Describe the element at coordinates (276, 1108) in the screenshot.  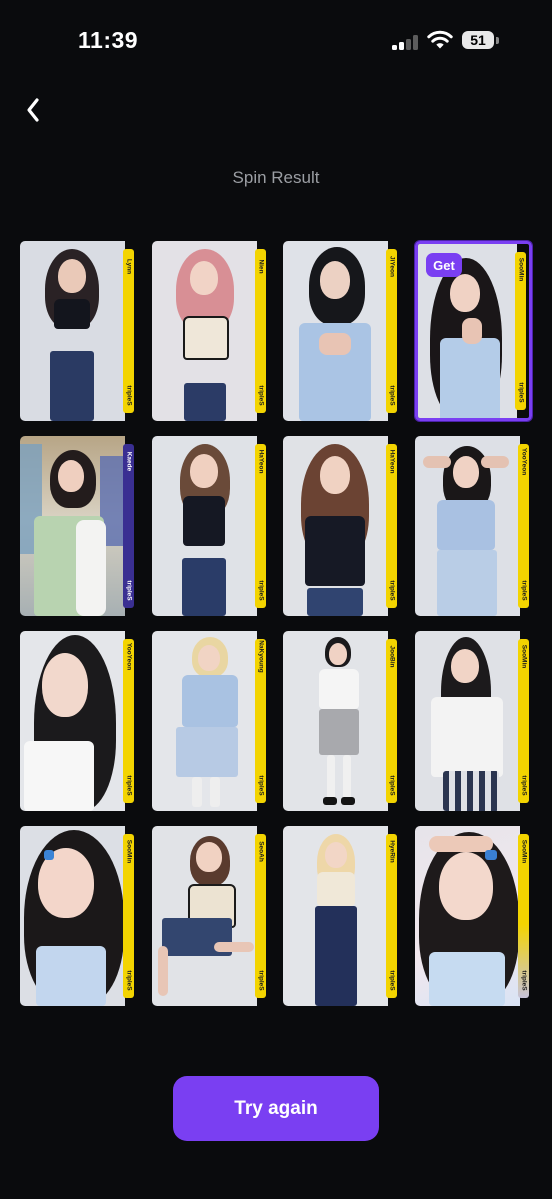
I see `try-again-button: Try again` at that location.